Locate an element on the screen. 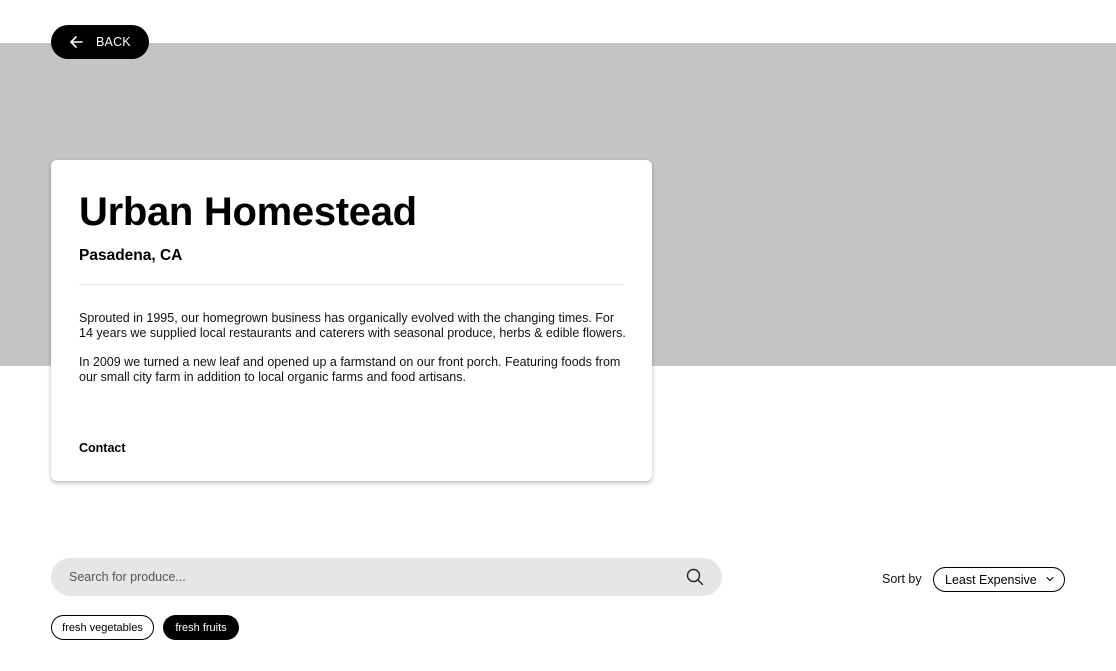  divider is located at coordinates (351, 284).